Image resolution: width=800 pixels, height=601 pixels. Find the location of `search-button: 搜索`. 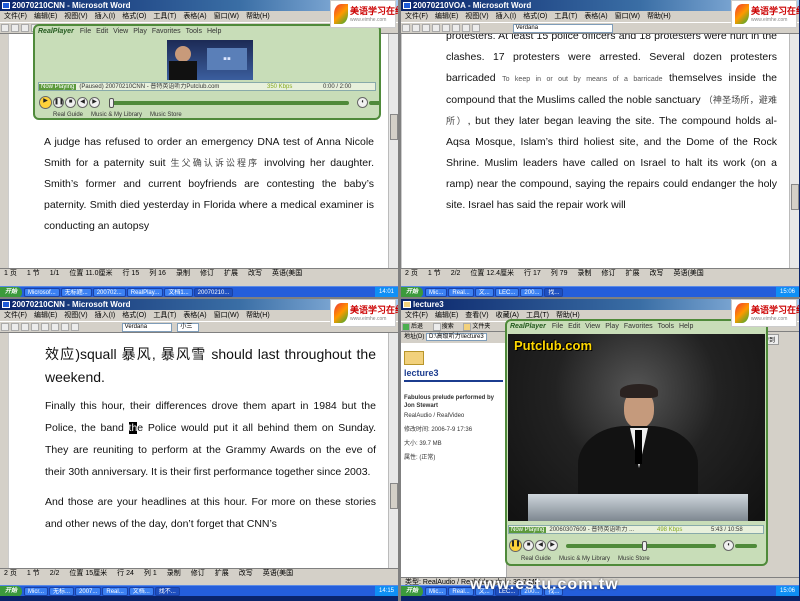

search-button: 搜索 is located at coordinates (448, 327).